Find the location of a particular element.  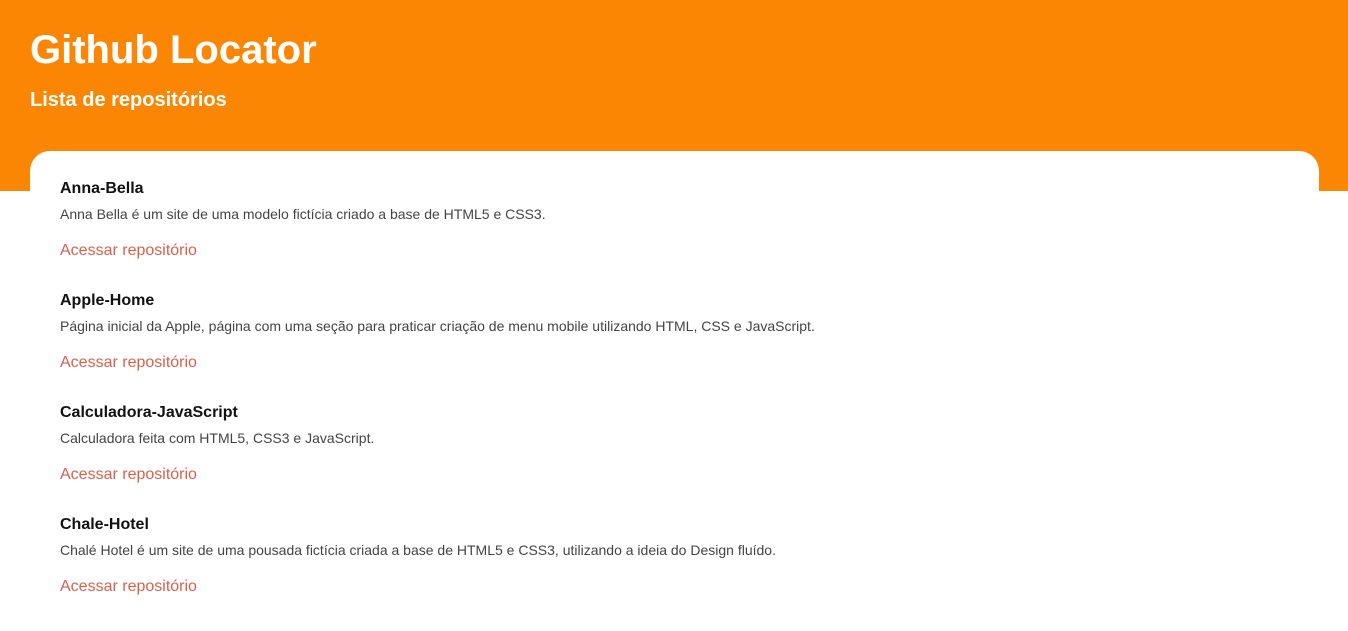

app-title: Github Locator is located at coordinates (173, 50).